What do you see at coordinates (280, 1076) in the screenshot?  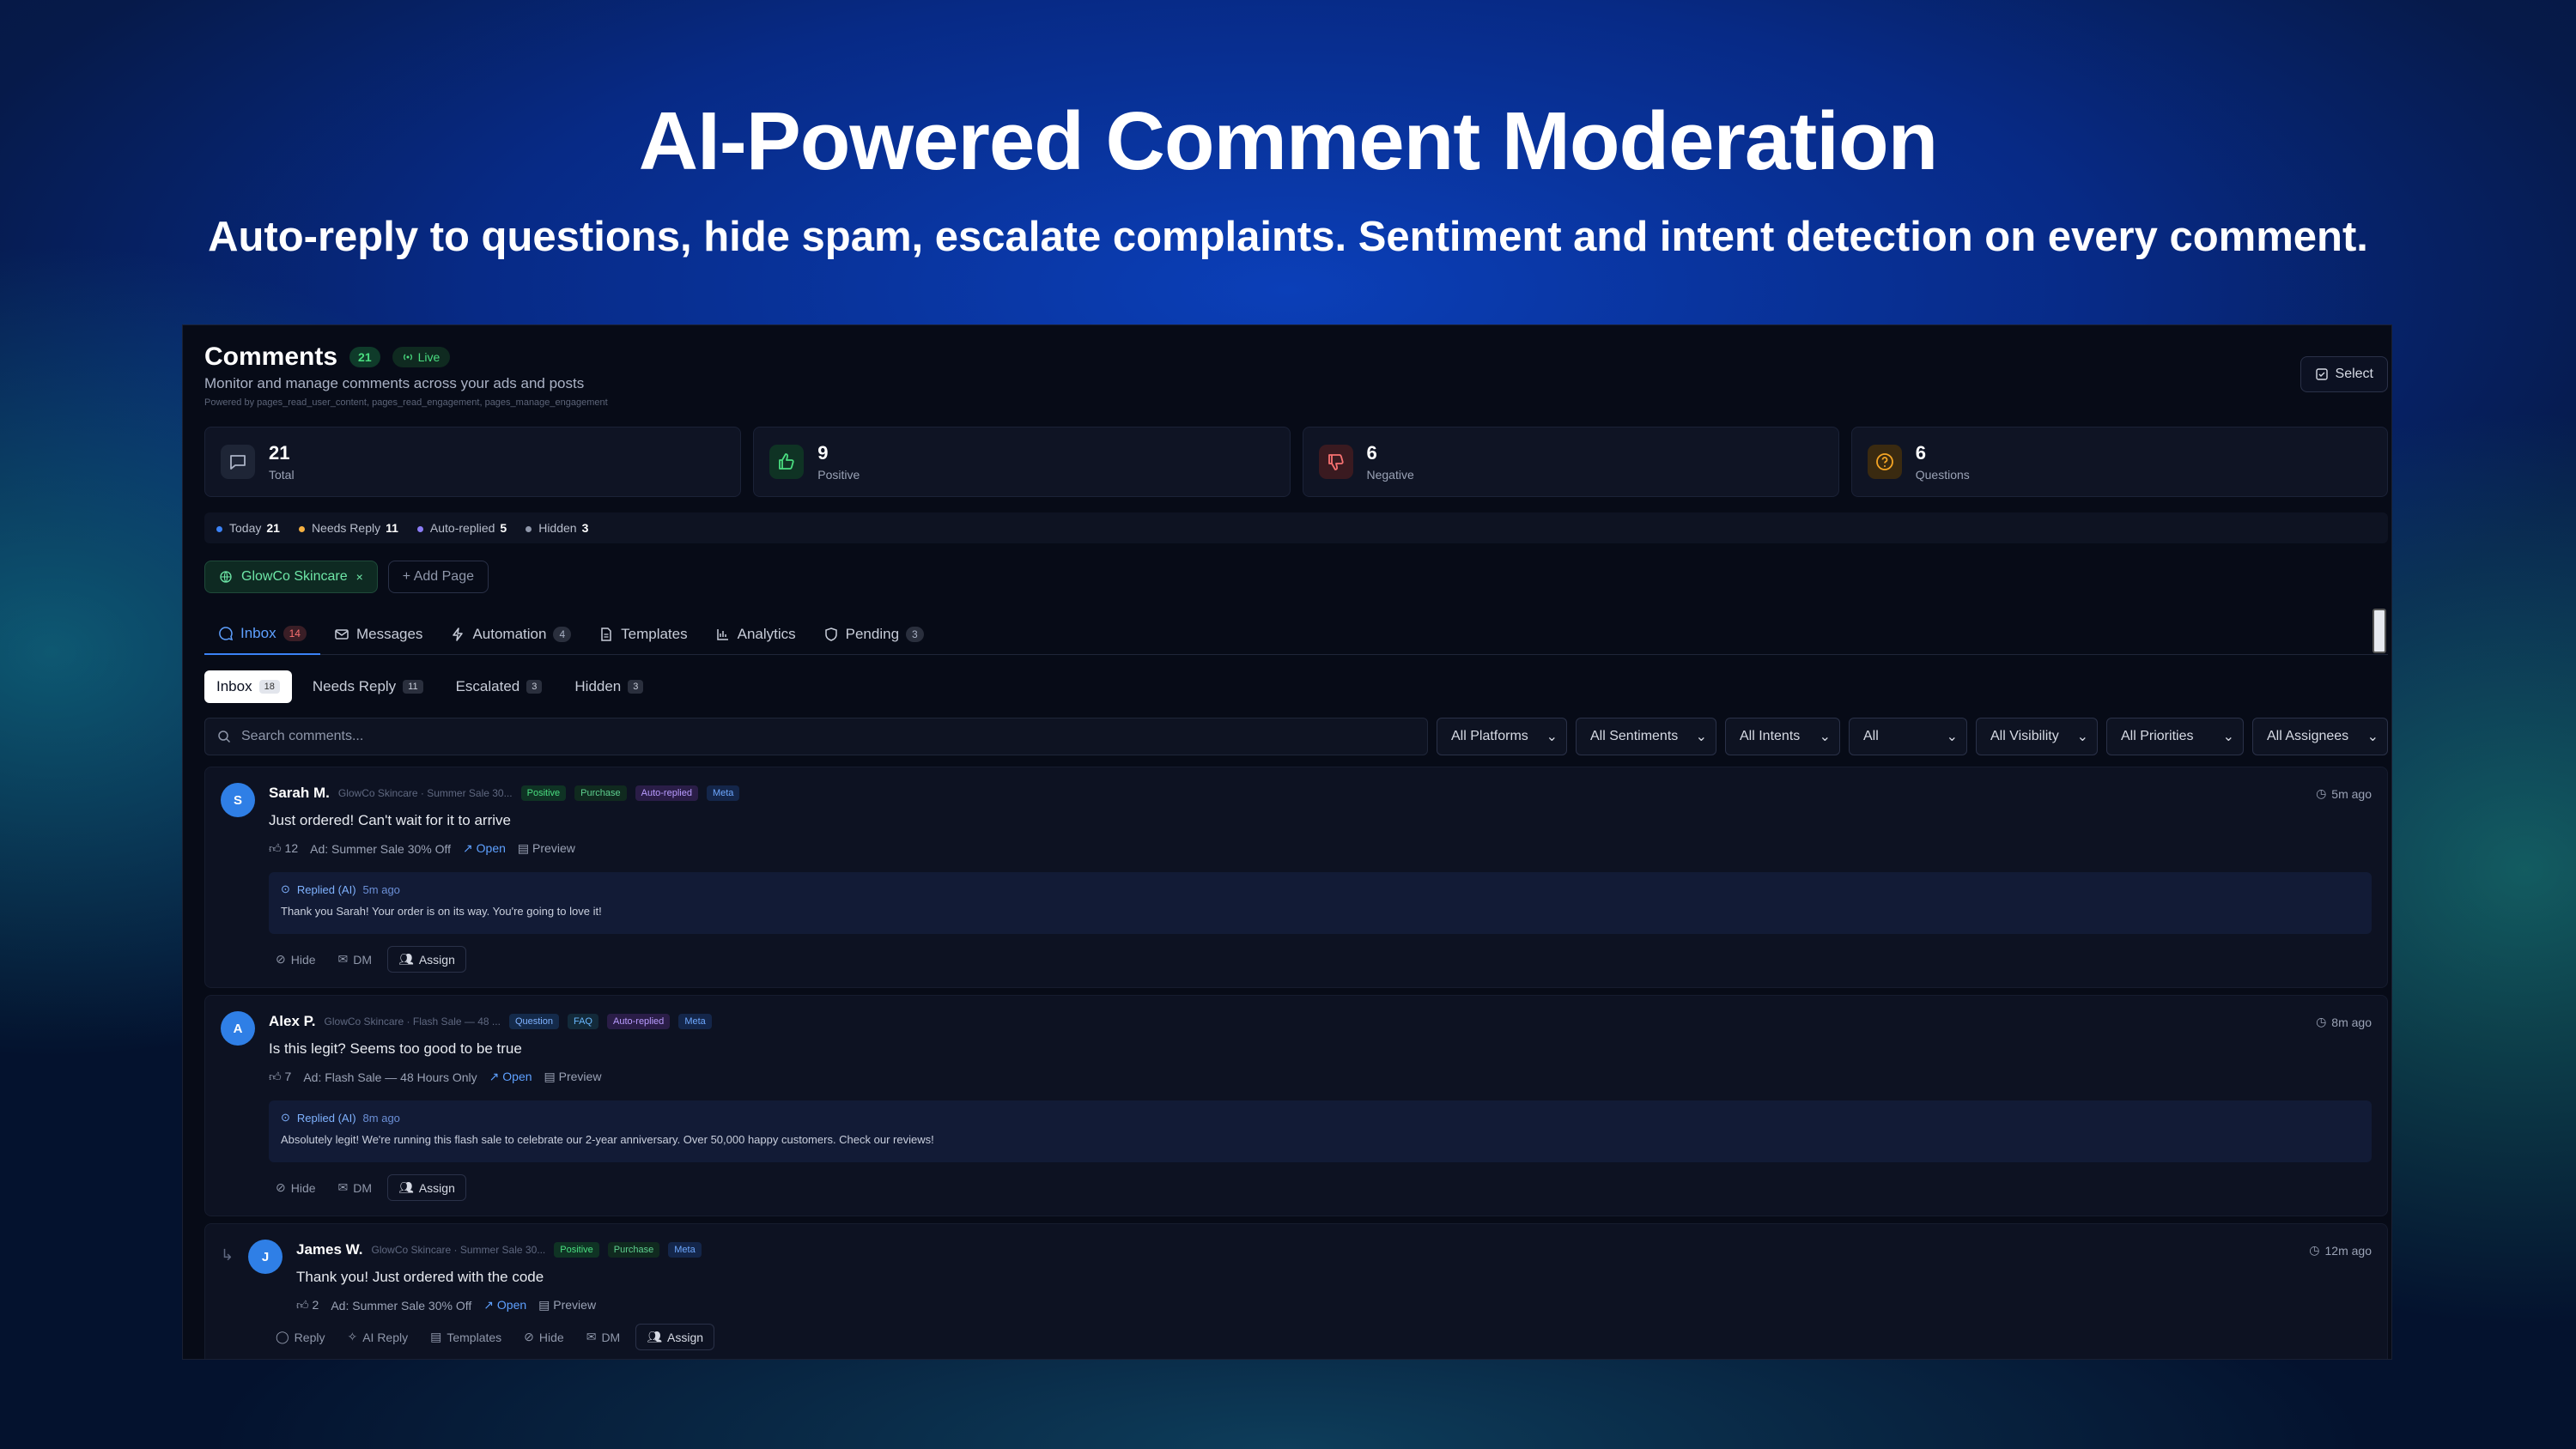 I see `likes: 👍︎ 7` at bounding box center [280, 1076].